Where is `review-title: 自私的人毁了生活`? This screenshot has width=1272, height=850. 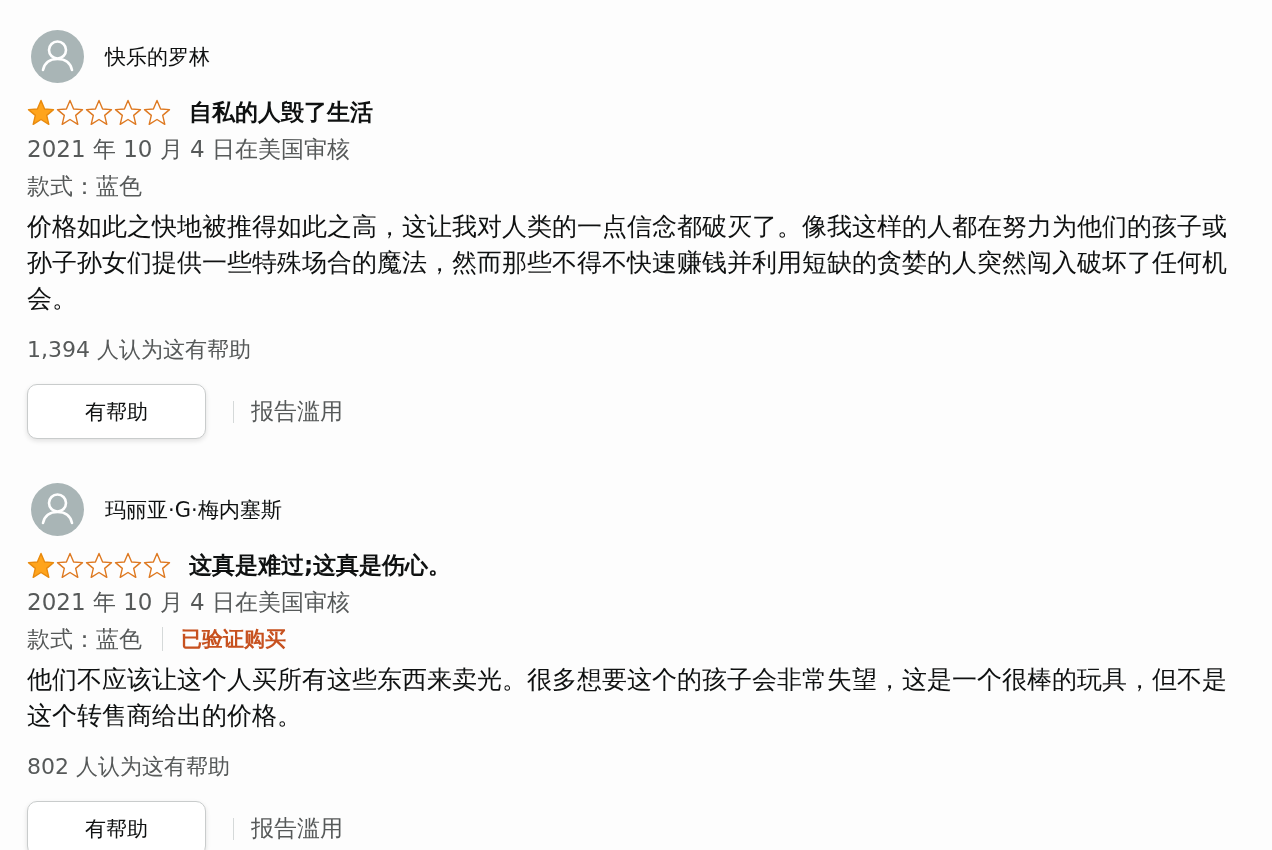
review-title: 自私的人毁了生活 is located at coordinates (281, 112).